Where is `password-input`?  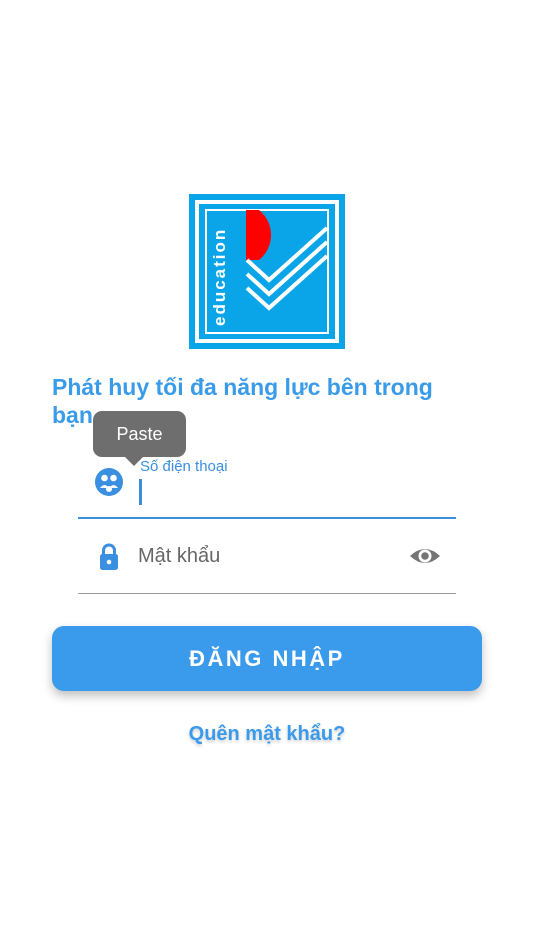
password-input is located at coordinates (268, 556).